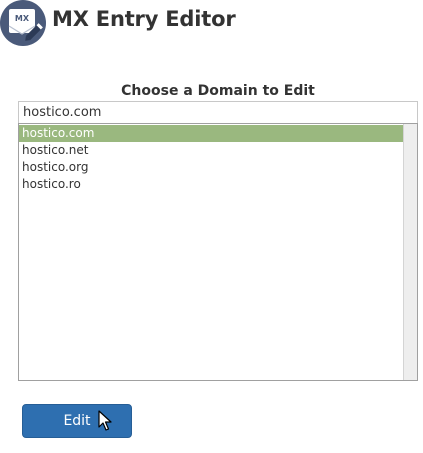  Describe the element at coordinates (218, 91) in the screenshot. I see `domain-picker-label: Choose a Domain to Edit` at that location.